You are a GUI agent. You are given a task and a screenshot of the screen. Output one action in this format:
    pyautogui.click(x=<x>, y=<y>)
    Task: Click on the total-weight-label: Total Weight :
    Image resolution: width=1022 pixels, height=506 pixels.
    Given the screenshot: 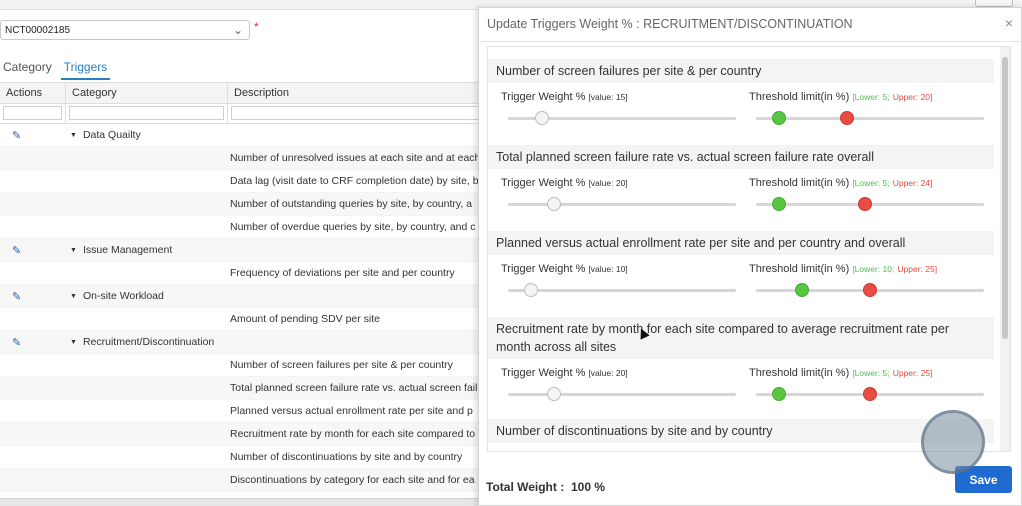 What is the action you would take?
    pyautogui.click(x=525, y=487)
    